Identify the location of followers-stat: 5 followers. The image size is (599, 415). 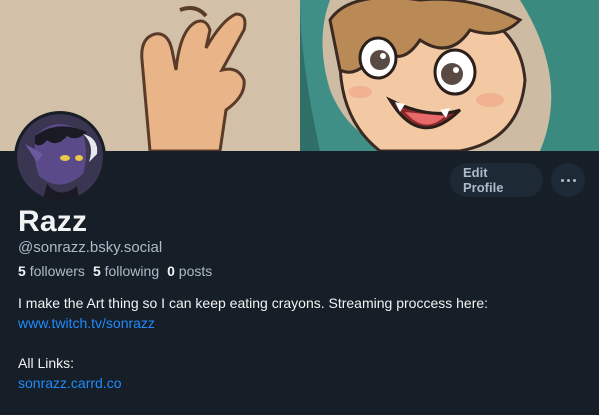
(51, 271).